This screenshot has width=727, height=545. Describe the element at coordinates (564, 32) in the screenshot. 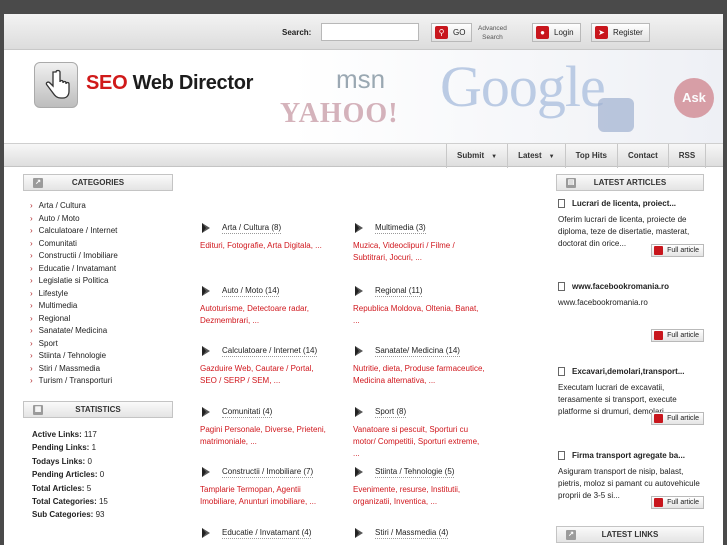

I see `login-label: Login` at that location.